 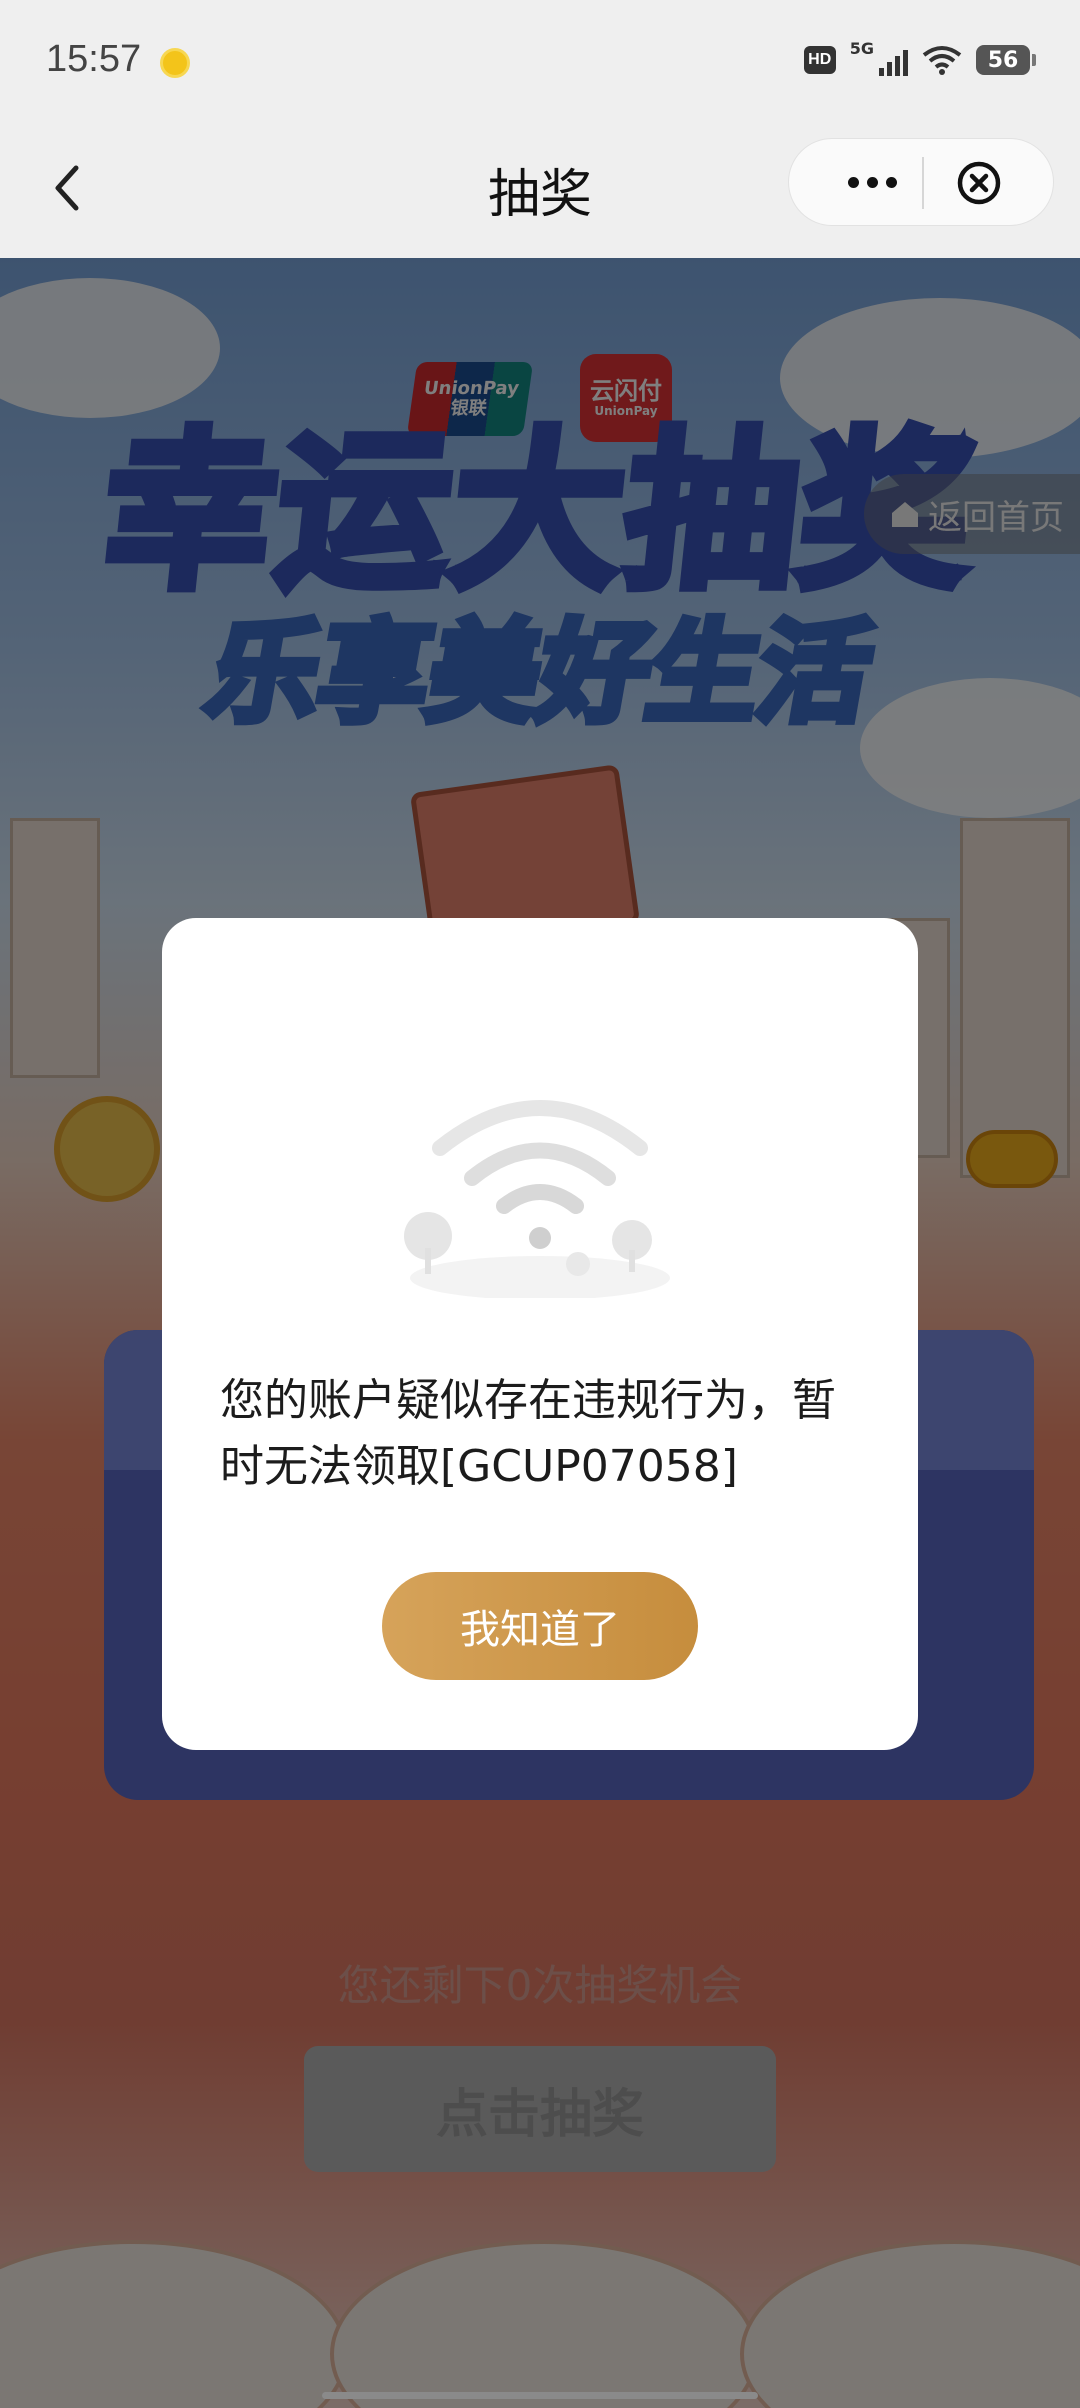 What do you see at coordinates (540, 64) in the screenshot?
I see `status-bar: 15:57 HD 5G 56` at bounding box center [540, 64].